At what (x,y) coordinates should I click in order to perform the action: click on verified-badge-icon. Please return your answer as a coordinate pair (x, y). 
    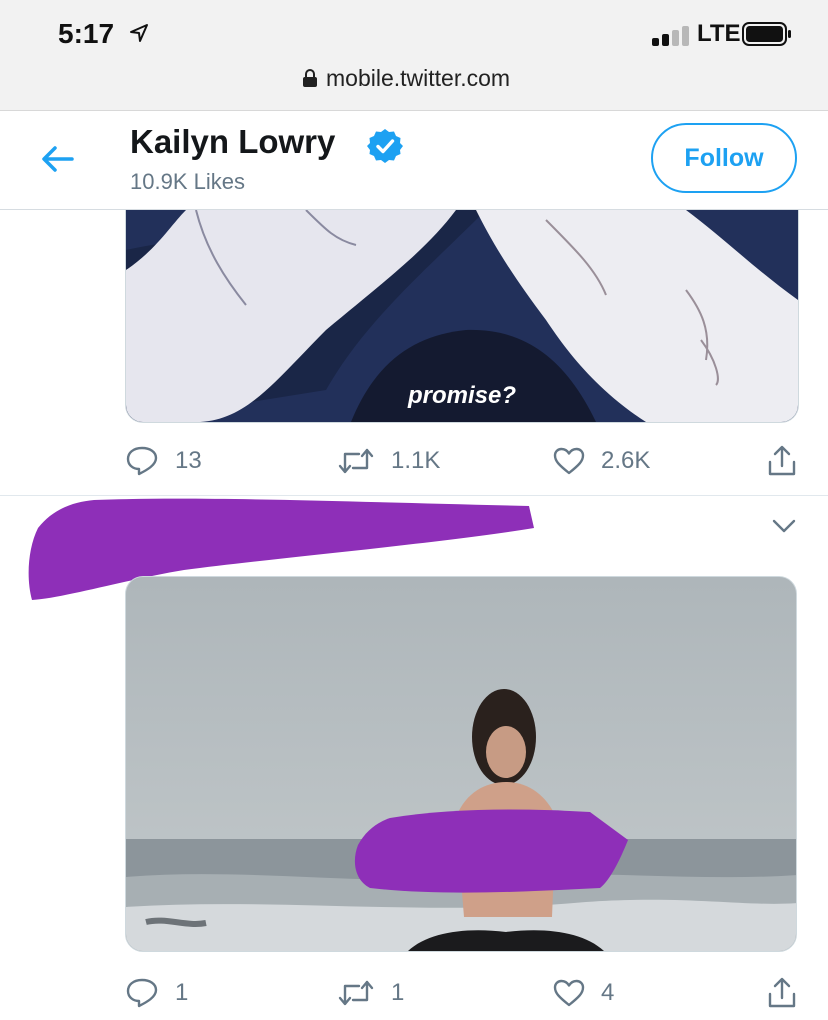
    Looking at the image, I should click on (385, 146).